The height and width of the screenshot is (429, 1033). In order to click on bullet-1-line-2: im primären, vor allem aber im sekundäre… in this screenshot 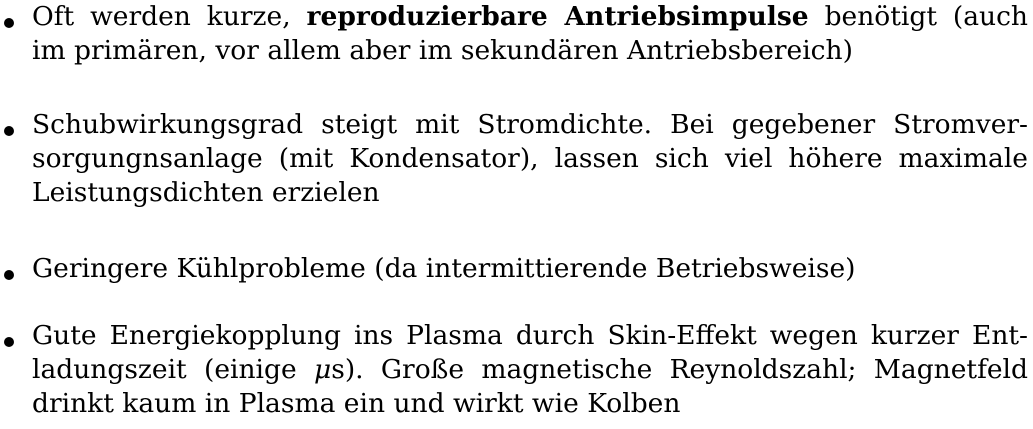, I will do `click(442, 50)`.